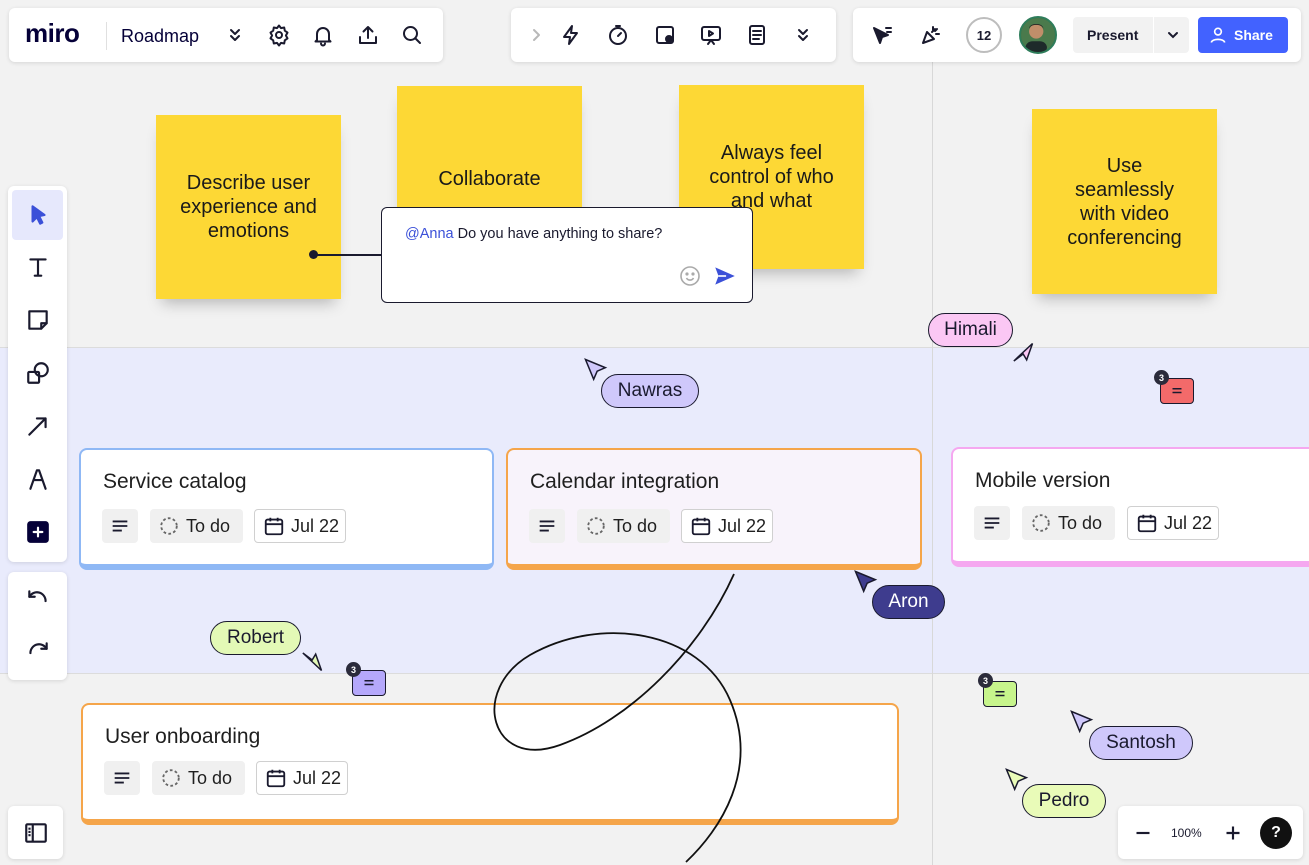  I want to click on comment-connector-line, so click(349, 255).